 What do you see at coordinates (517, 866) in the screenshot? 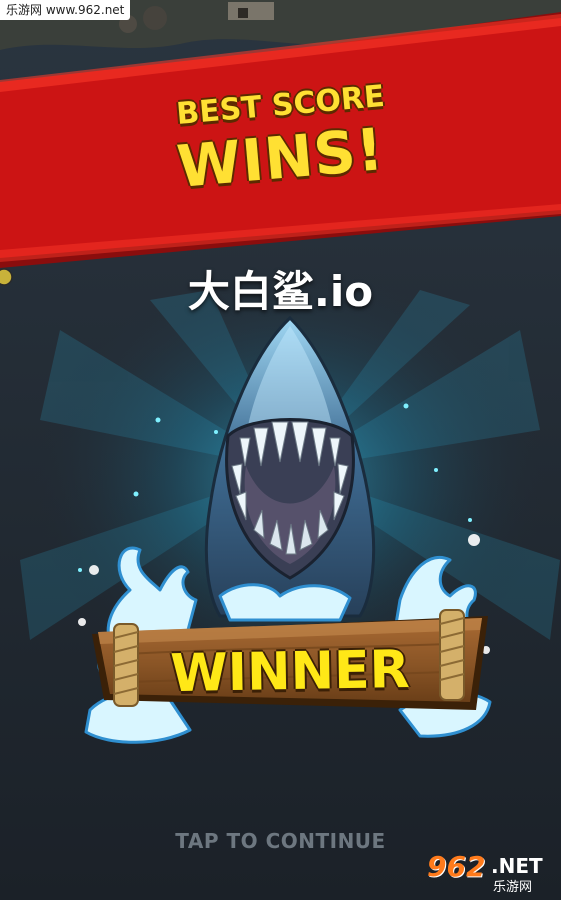
I see `watermark-logo-net: .NET` at bounding box center [517, 866].